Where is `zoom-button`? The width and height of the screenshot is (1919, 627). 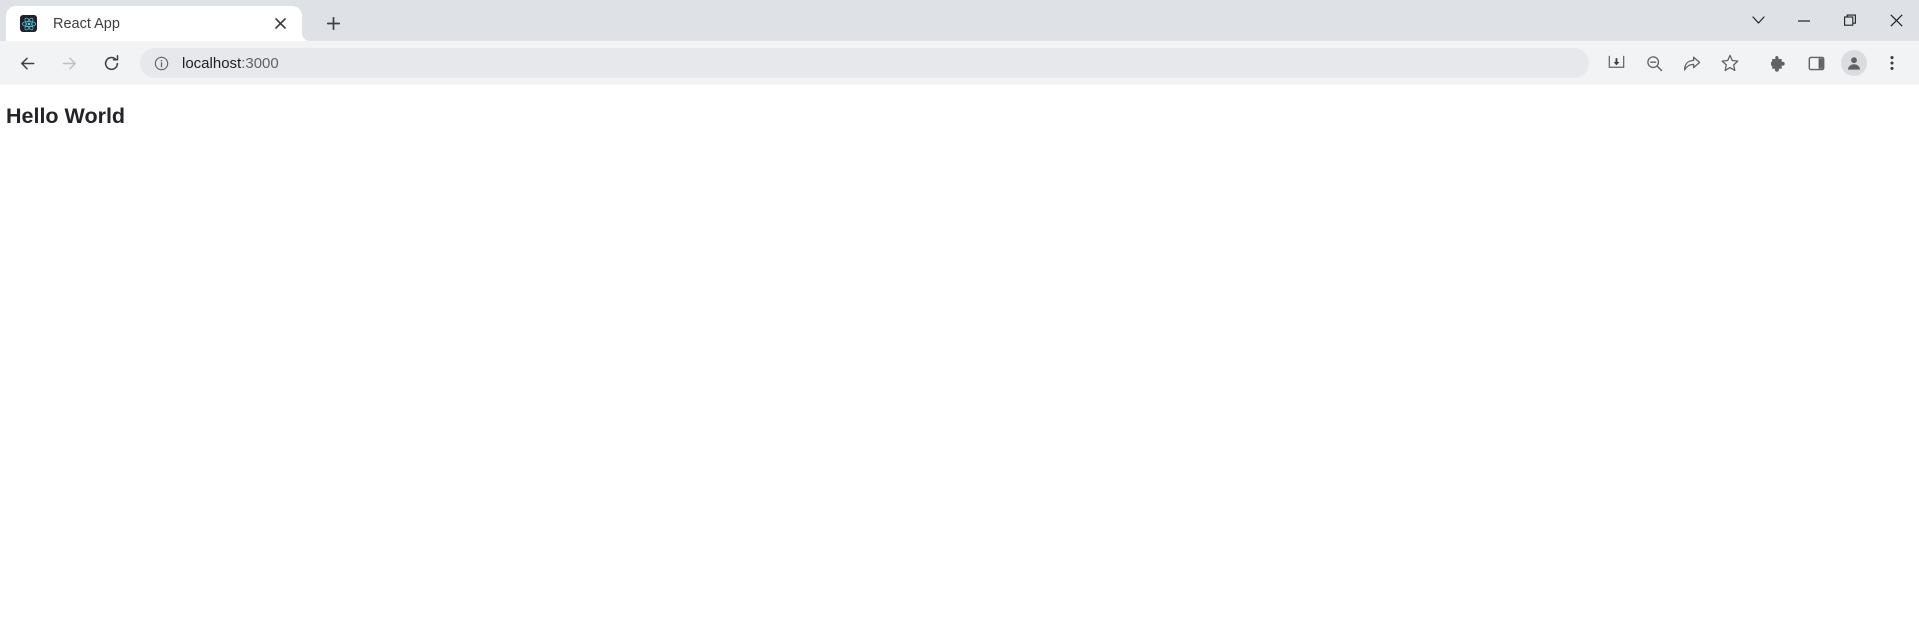
zoom-button is located at coordinates (1654, 63).